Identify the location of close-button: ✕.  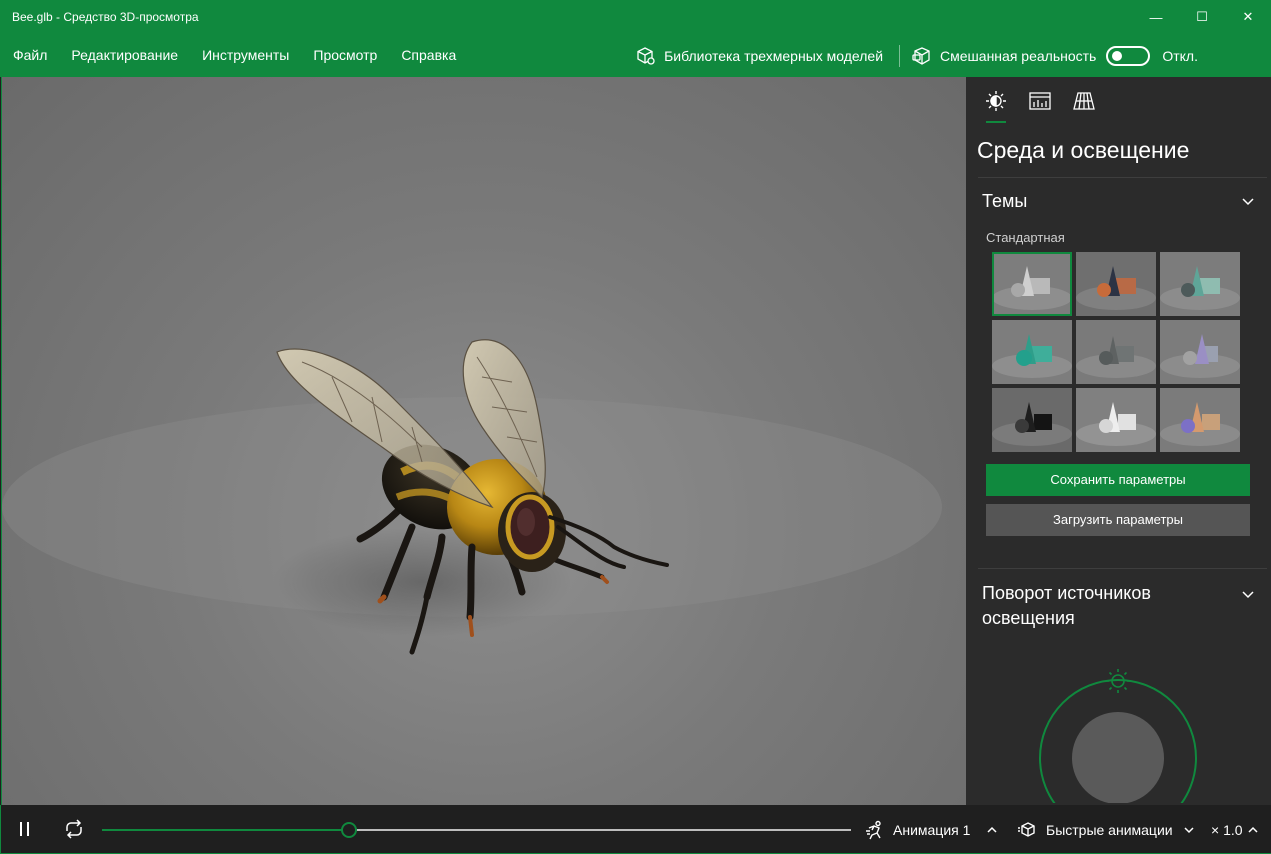
(1248, 17).